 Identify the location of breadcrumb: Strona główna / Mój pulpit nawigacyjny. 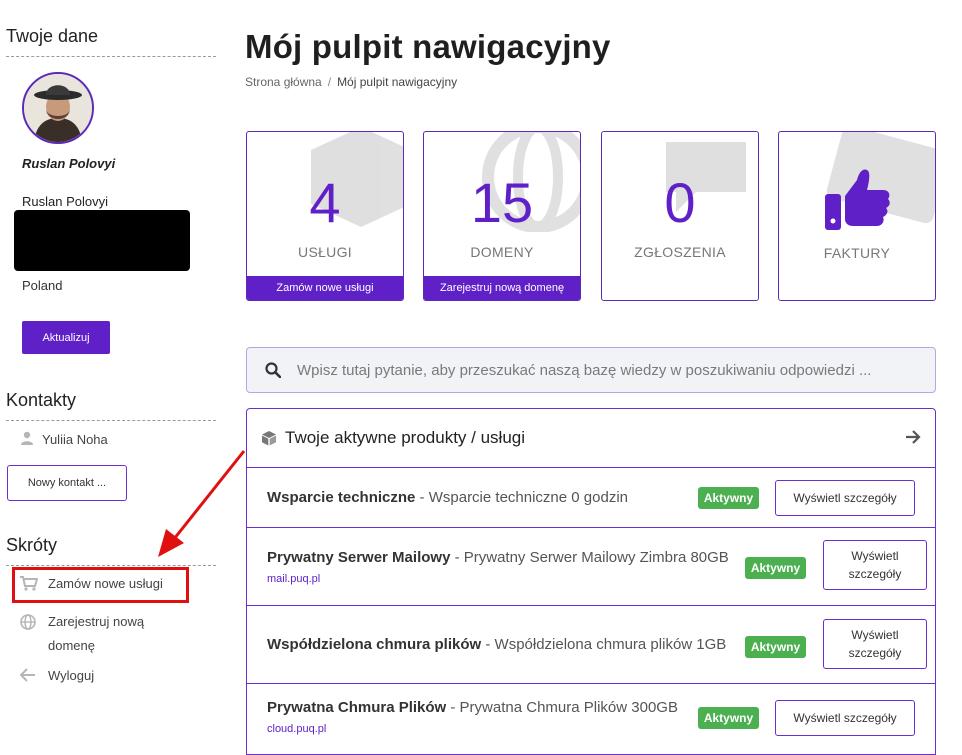
(351, 82).